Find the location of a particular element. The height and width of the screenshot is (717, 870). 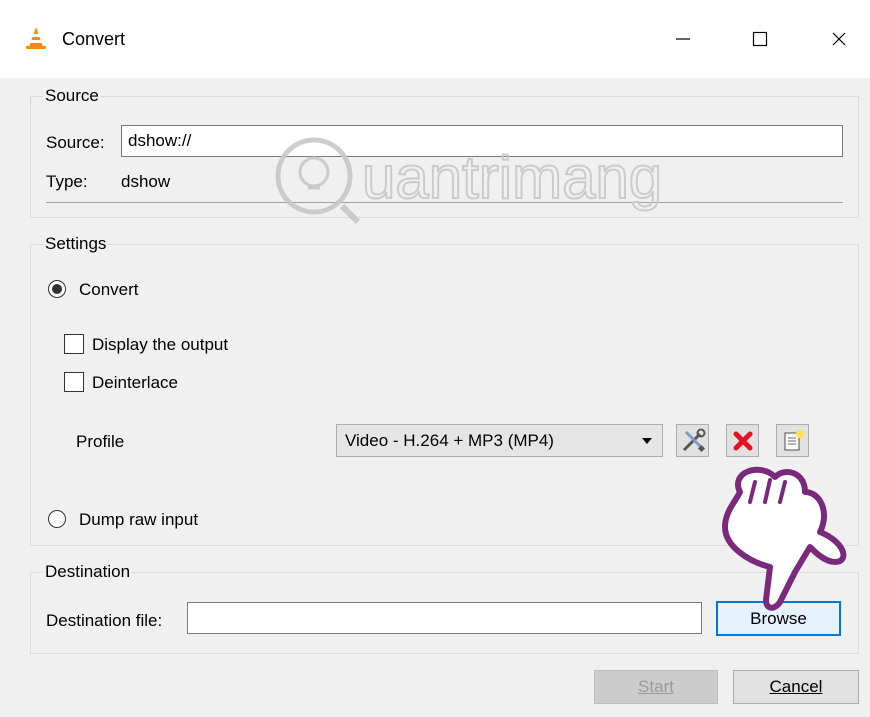

delete-x-icon is located at coordinates (742, 440).